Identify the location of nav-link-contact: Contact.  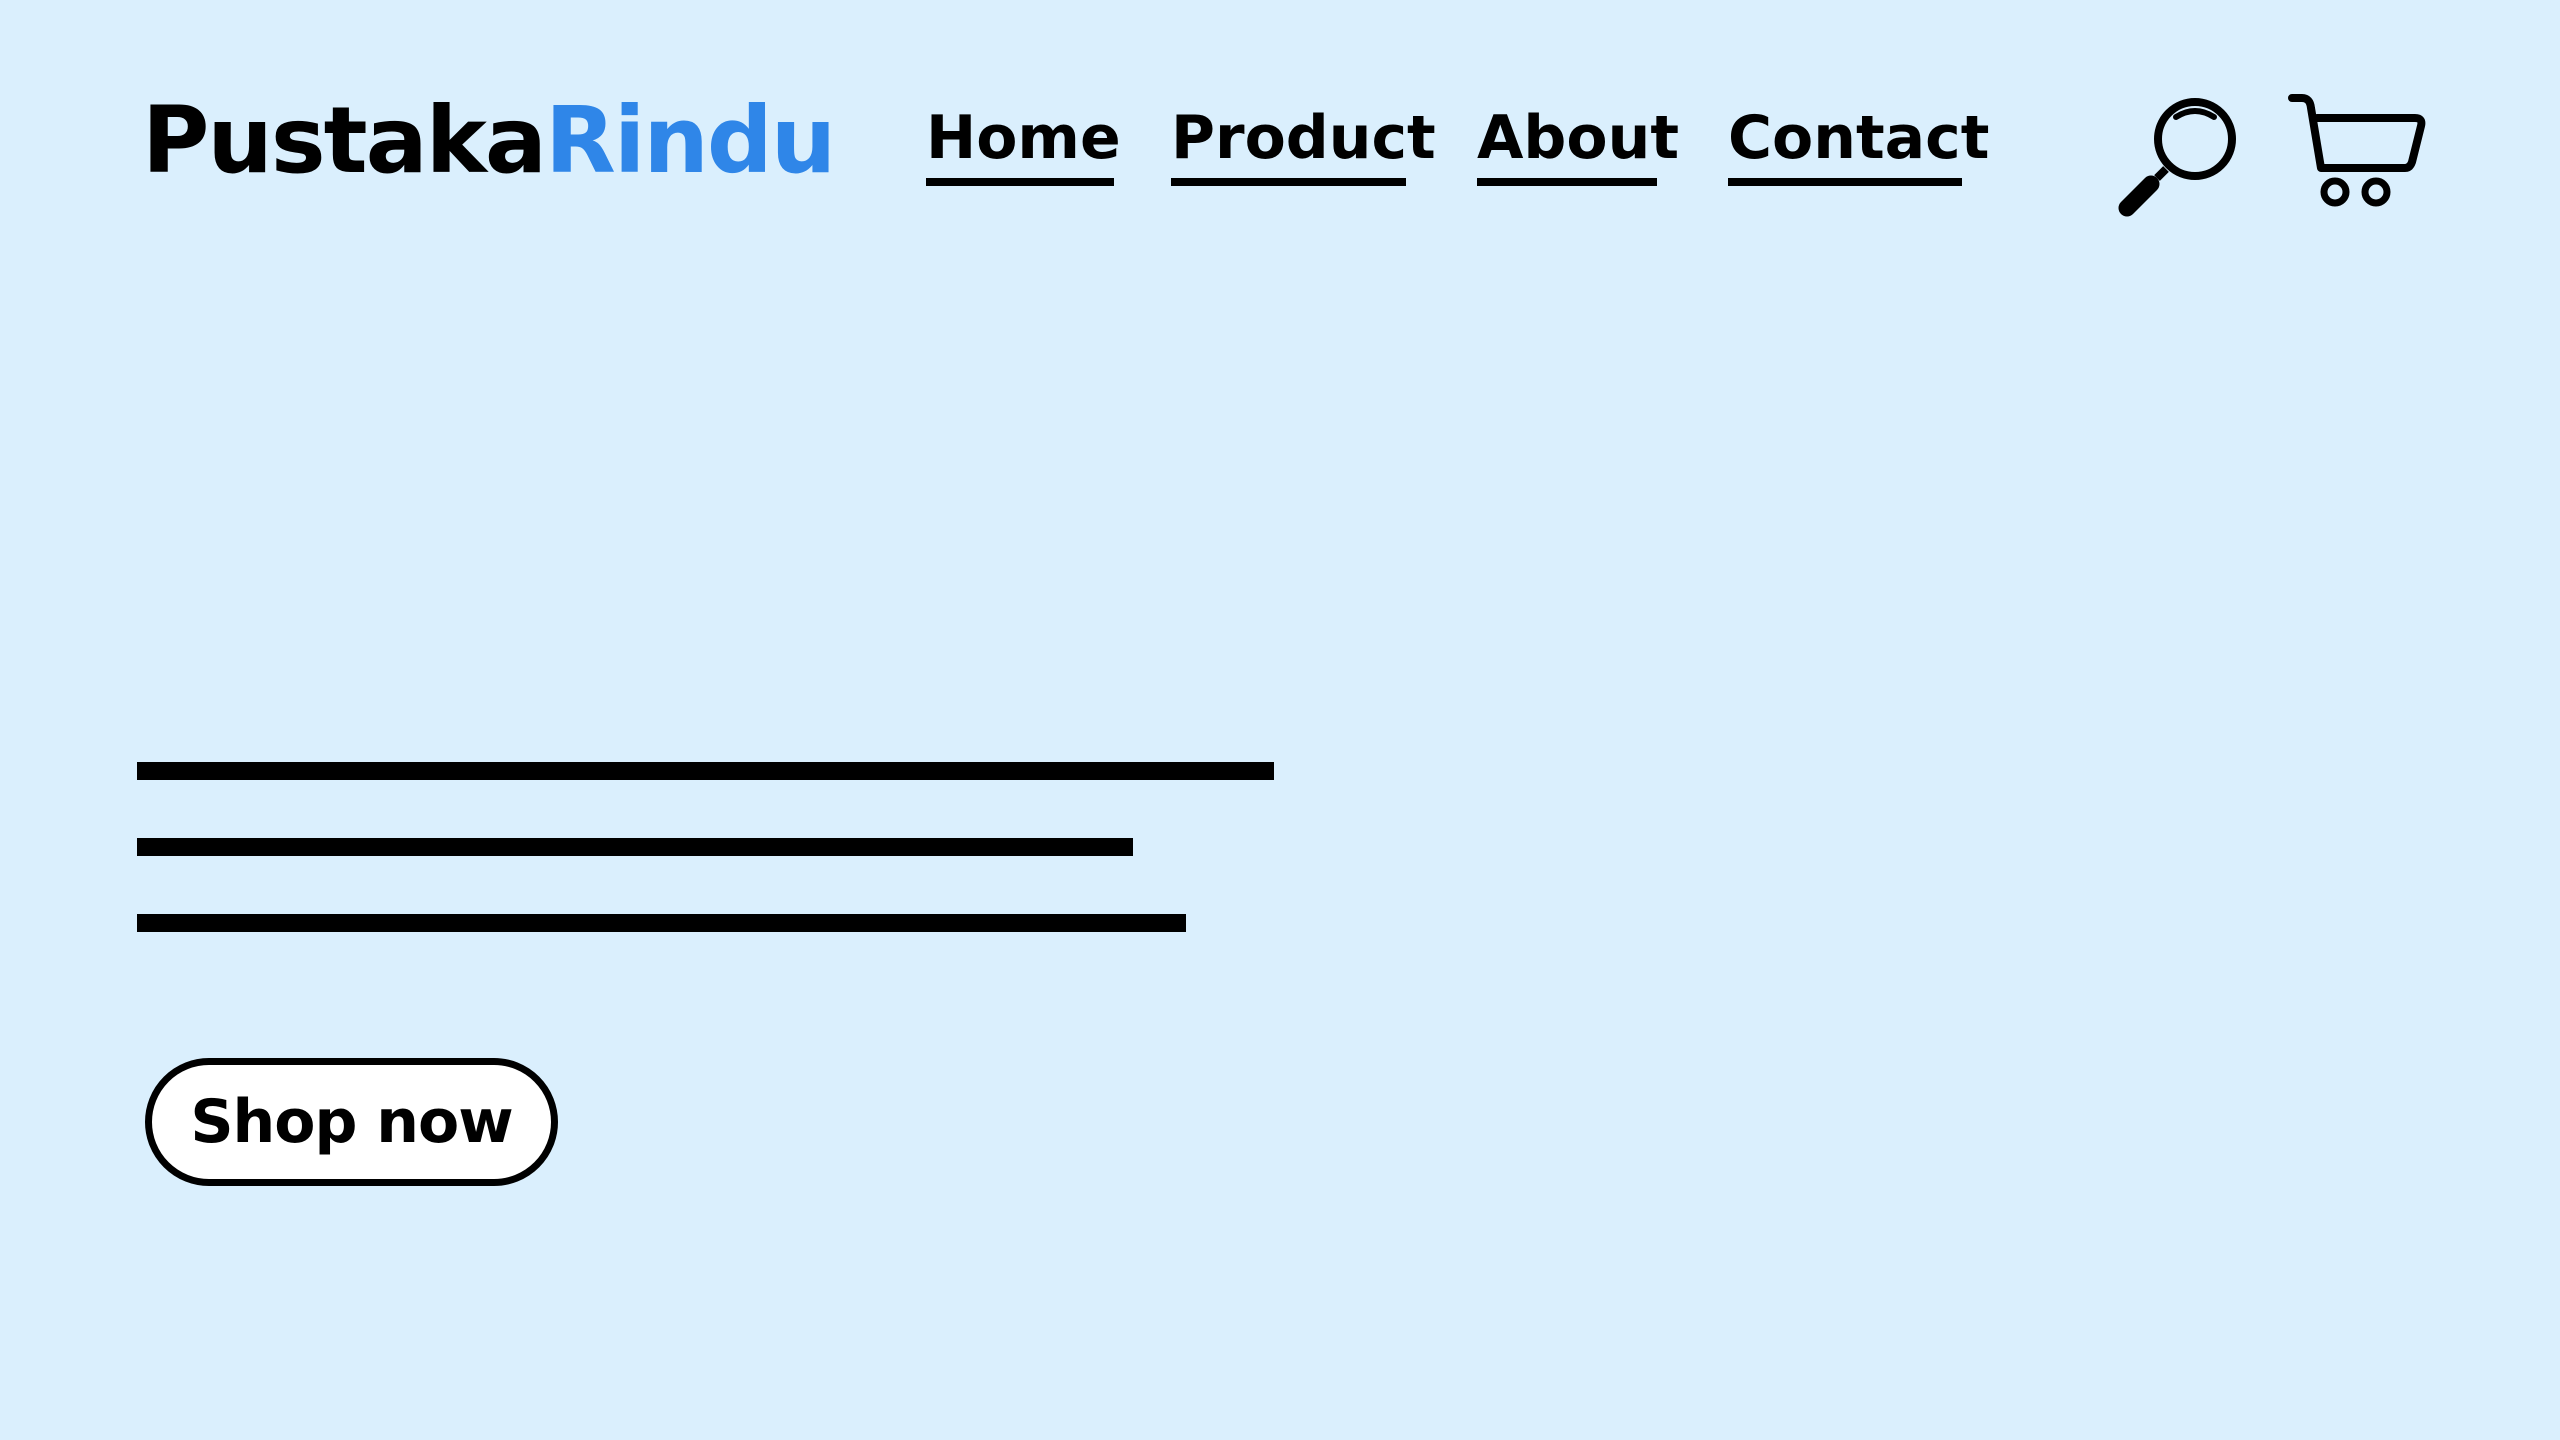
(1858, 142).